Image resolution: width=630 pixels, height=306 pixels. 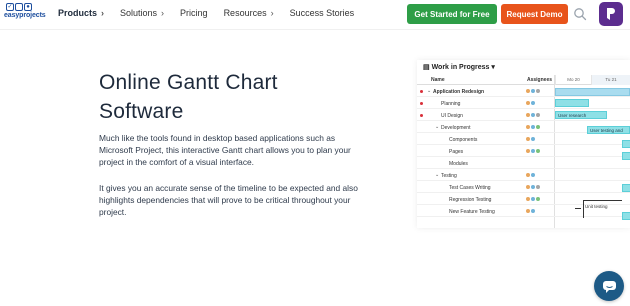 I want to click on logo-check-icon: ✓, so click(x=10, y=7).